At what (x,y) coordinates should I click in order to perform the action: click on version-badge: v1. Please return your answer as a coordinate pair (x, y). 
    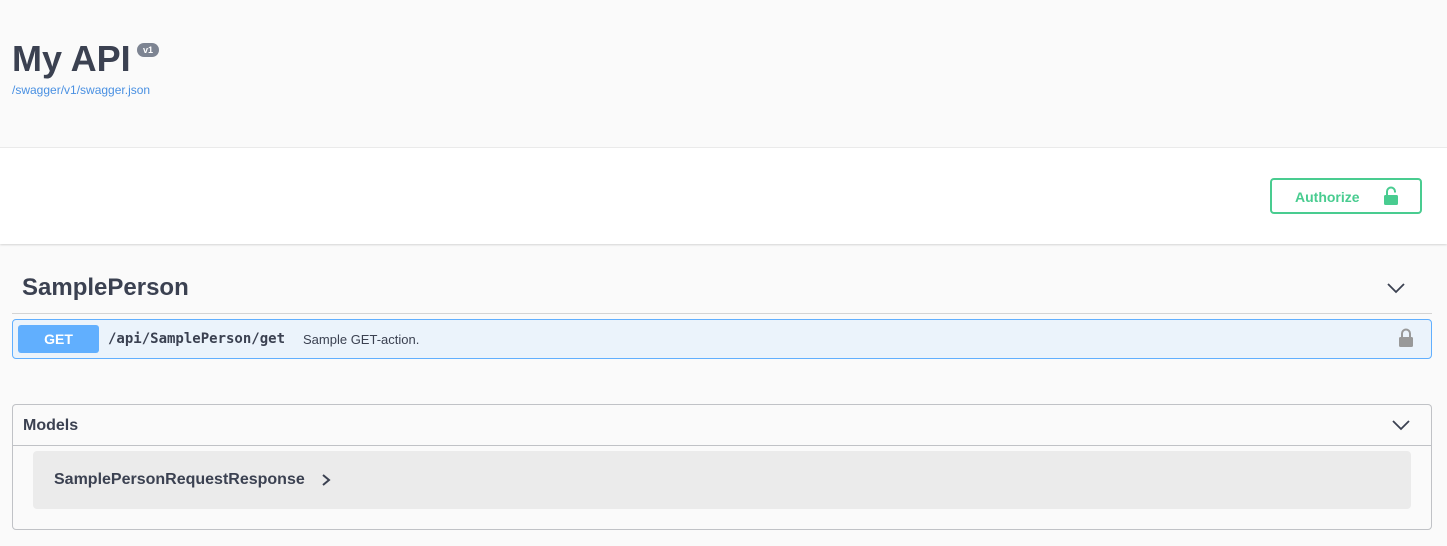
    Looking at the image, I should click on (148, 50).